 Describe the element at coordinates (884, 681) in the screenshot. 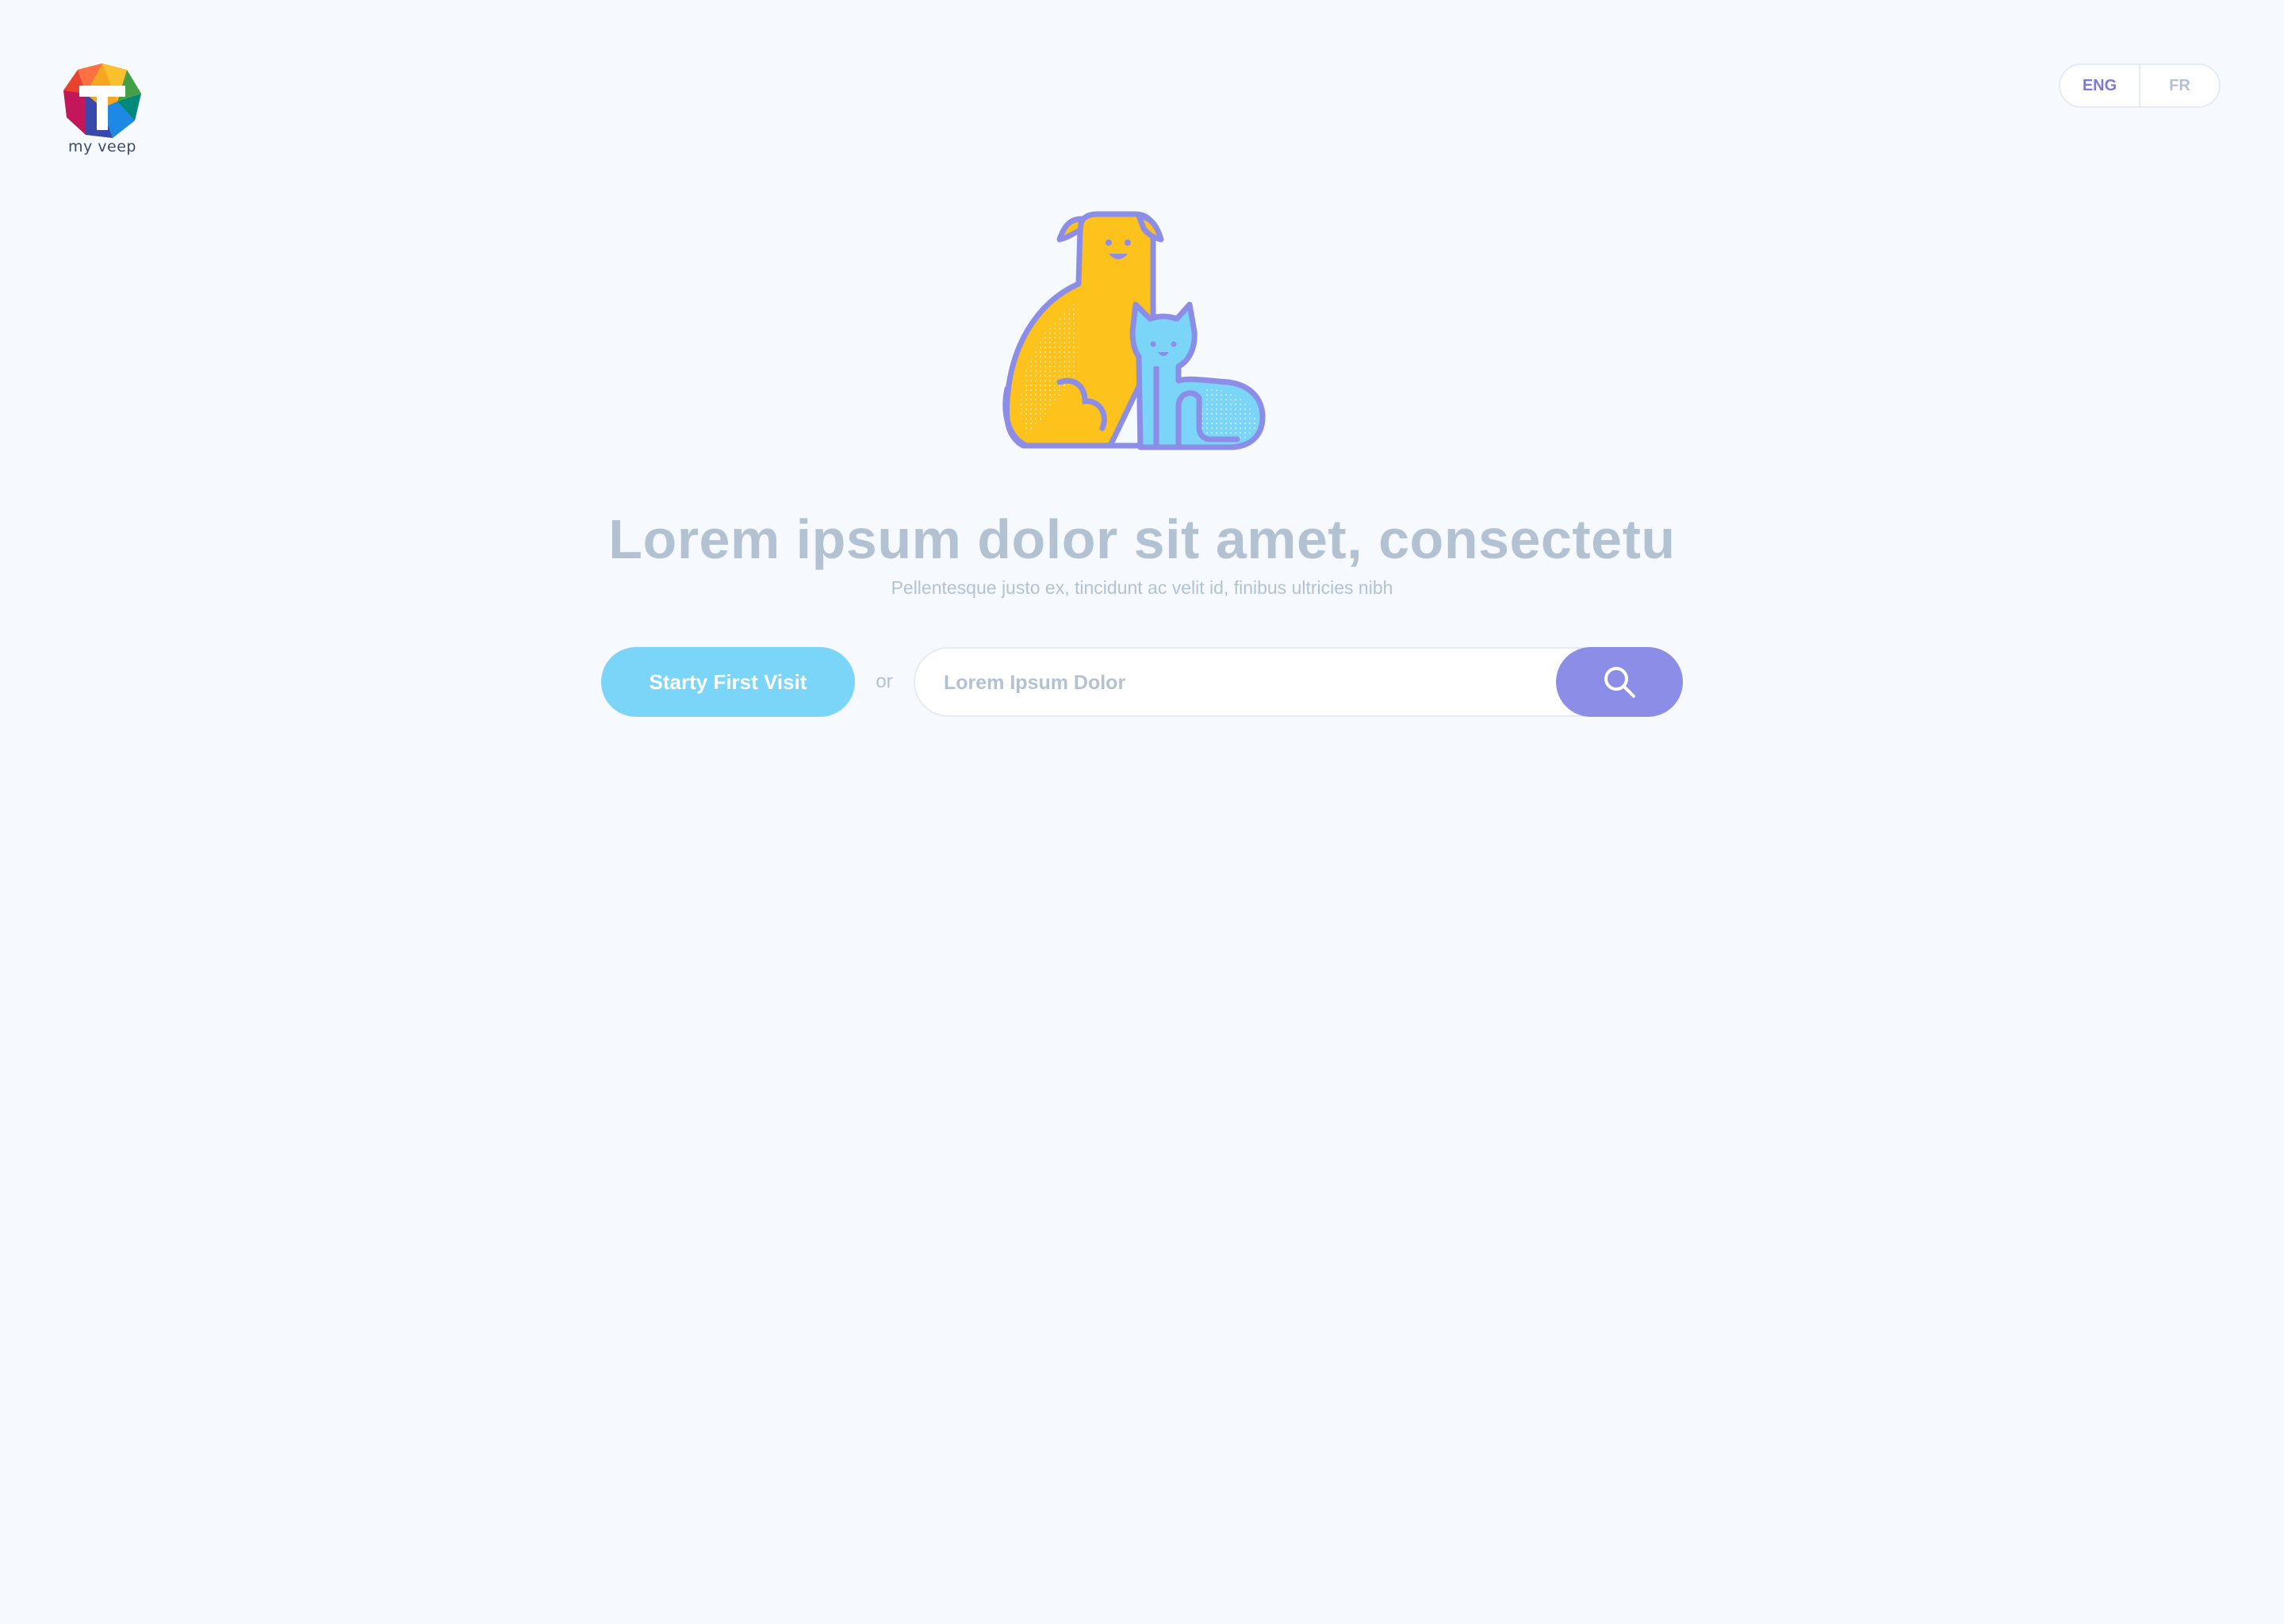

I see `or-separator: or` at that location.